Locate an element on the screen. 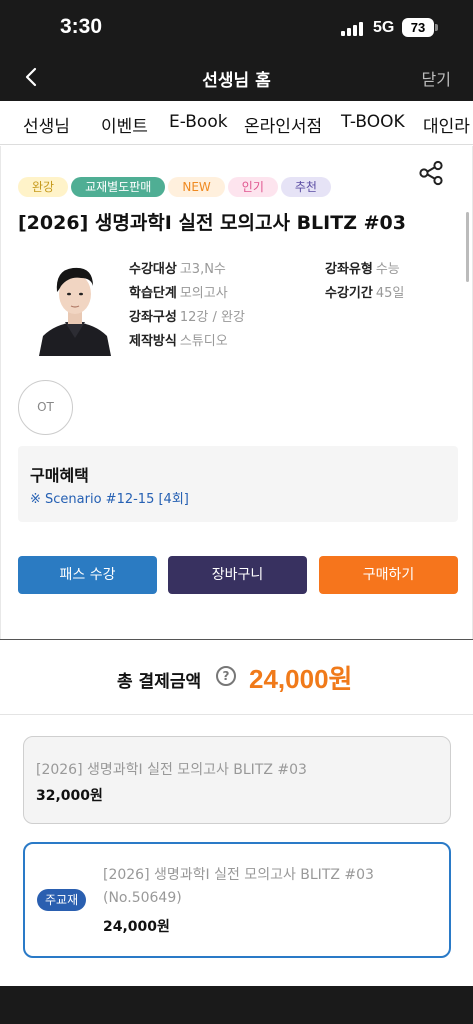 The image size is (473, 1024). info-composition-value: 12강 / 완강 is located at coordinates (212, 317).